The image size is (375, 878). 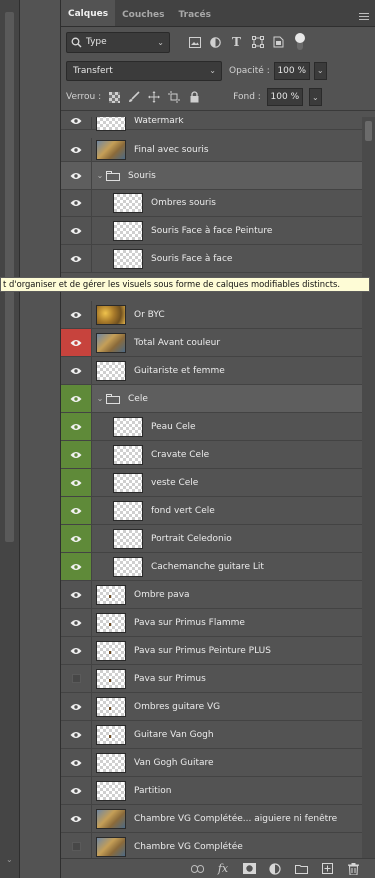 What do you see at coordinates (212, 231) in the screenshot?
I see `layer-row: Souris Face à face Peinture` at bounding box center [212, 231].